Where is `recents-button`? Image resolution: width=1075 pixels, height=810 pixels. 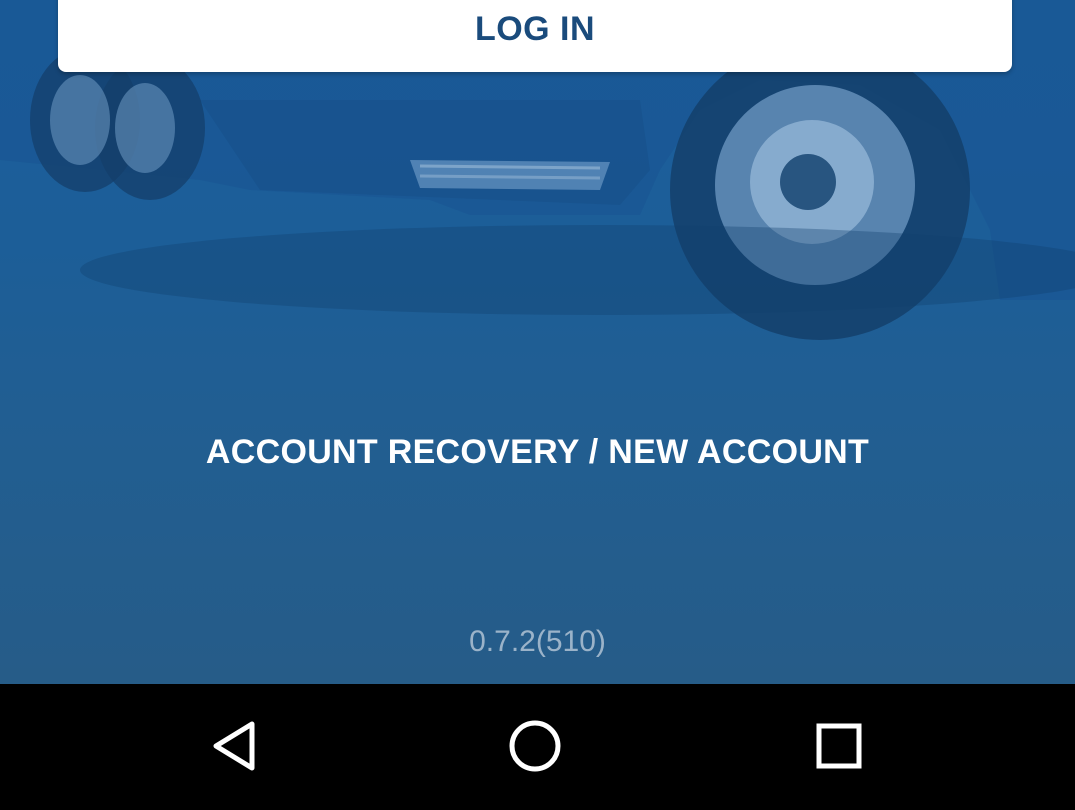 recents-button is located at coordinates (839, 746).